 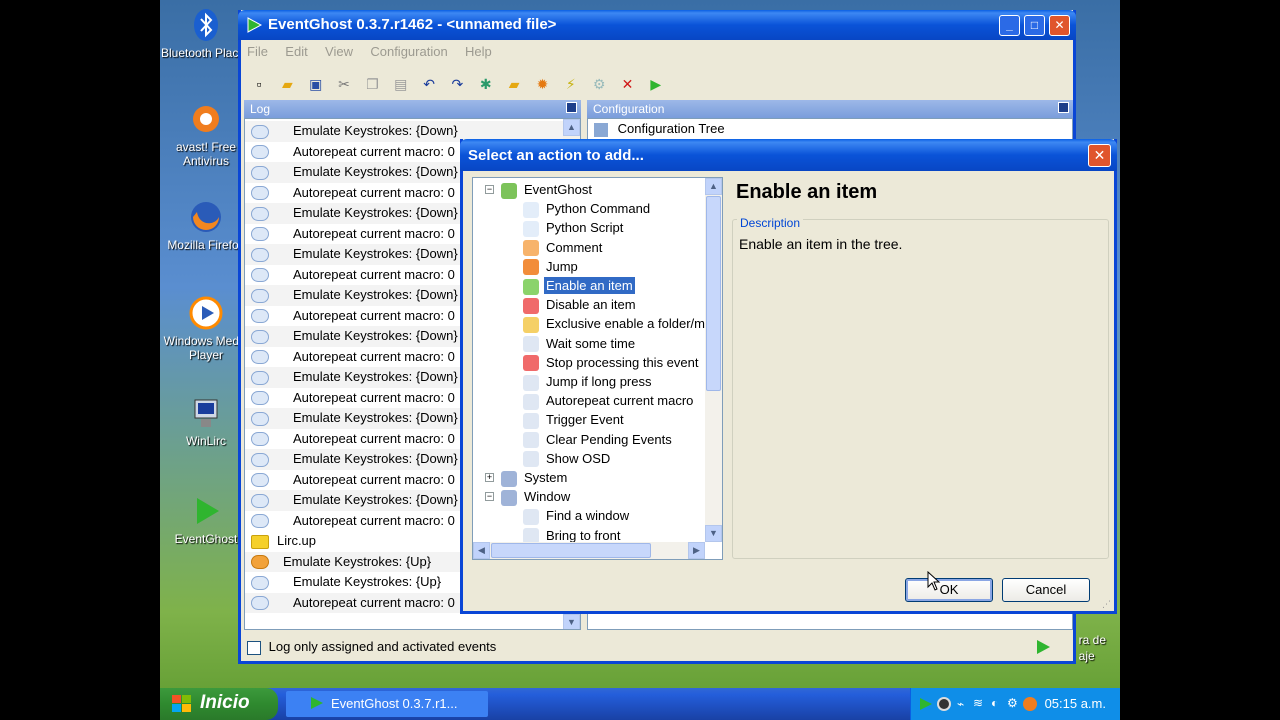 I want to click on tree-item: Clear Pending Events, so click(x=598, y=439).